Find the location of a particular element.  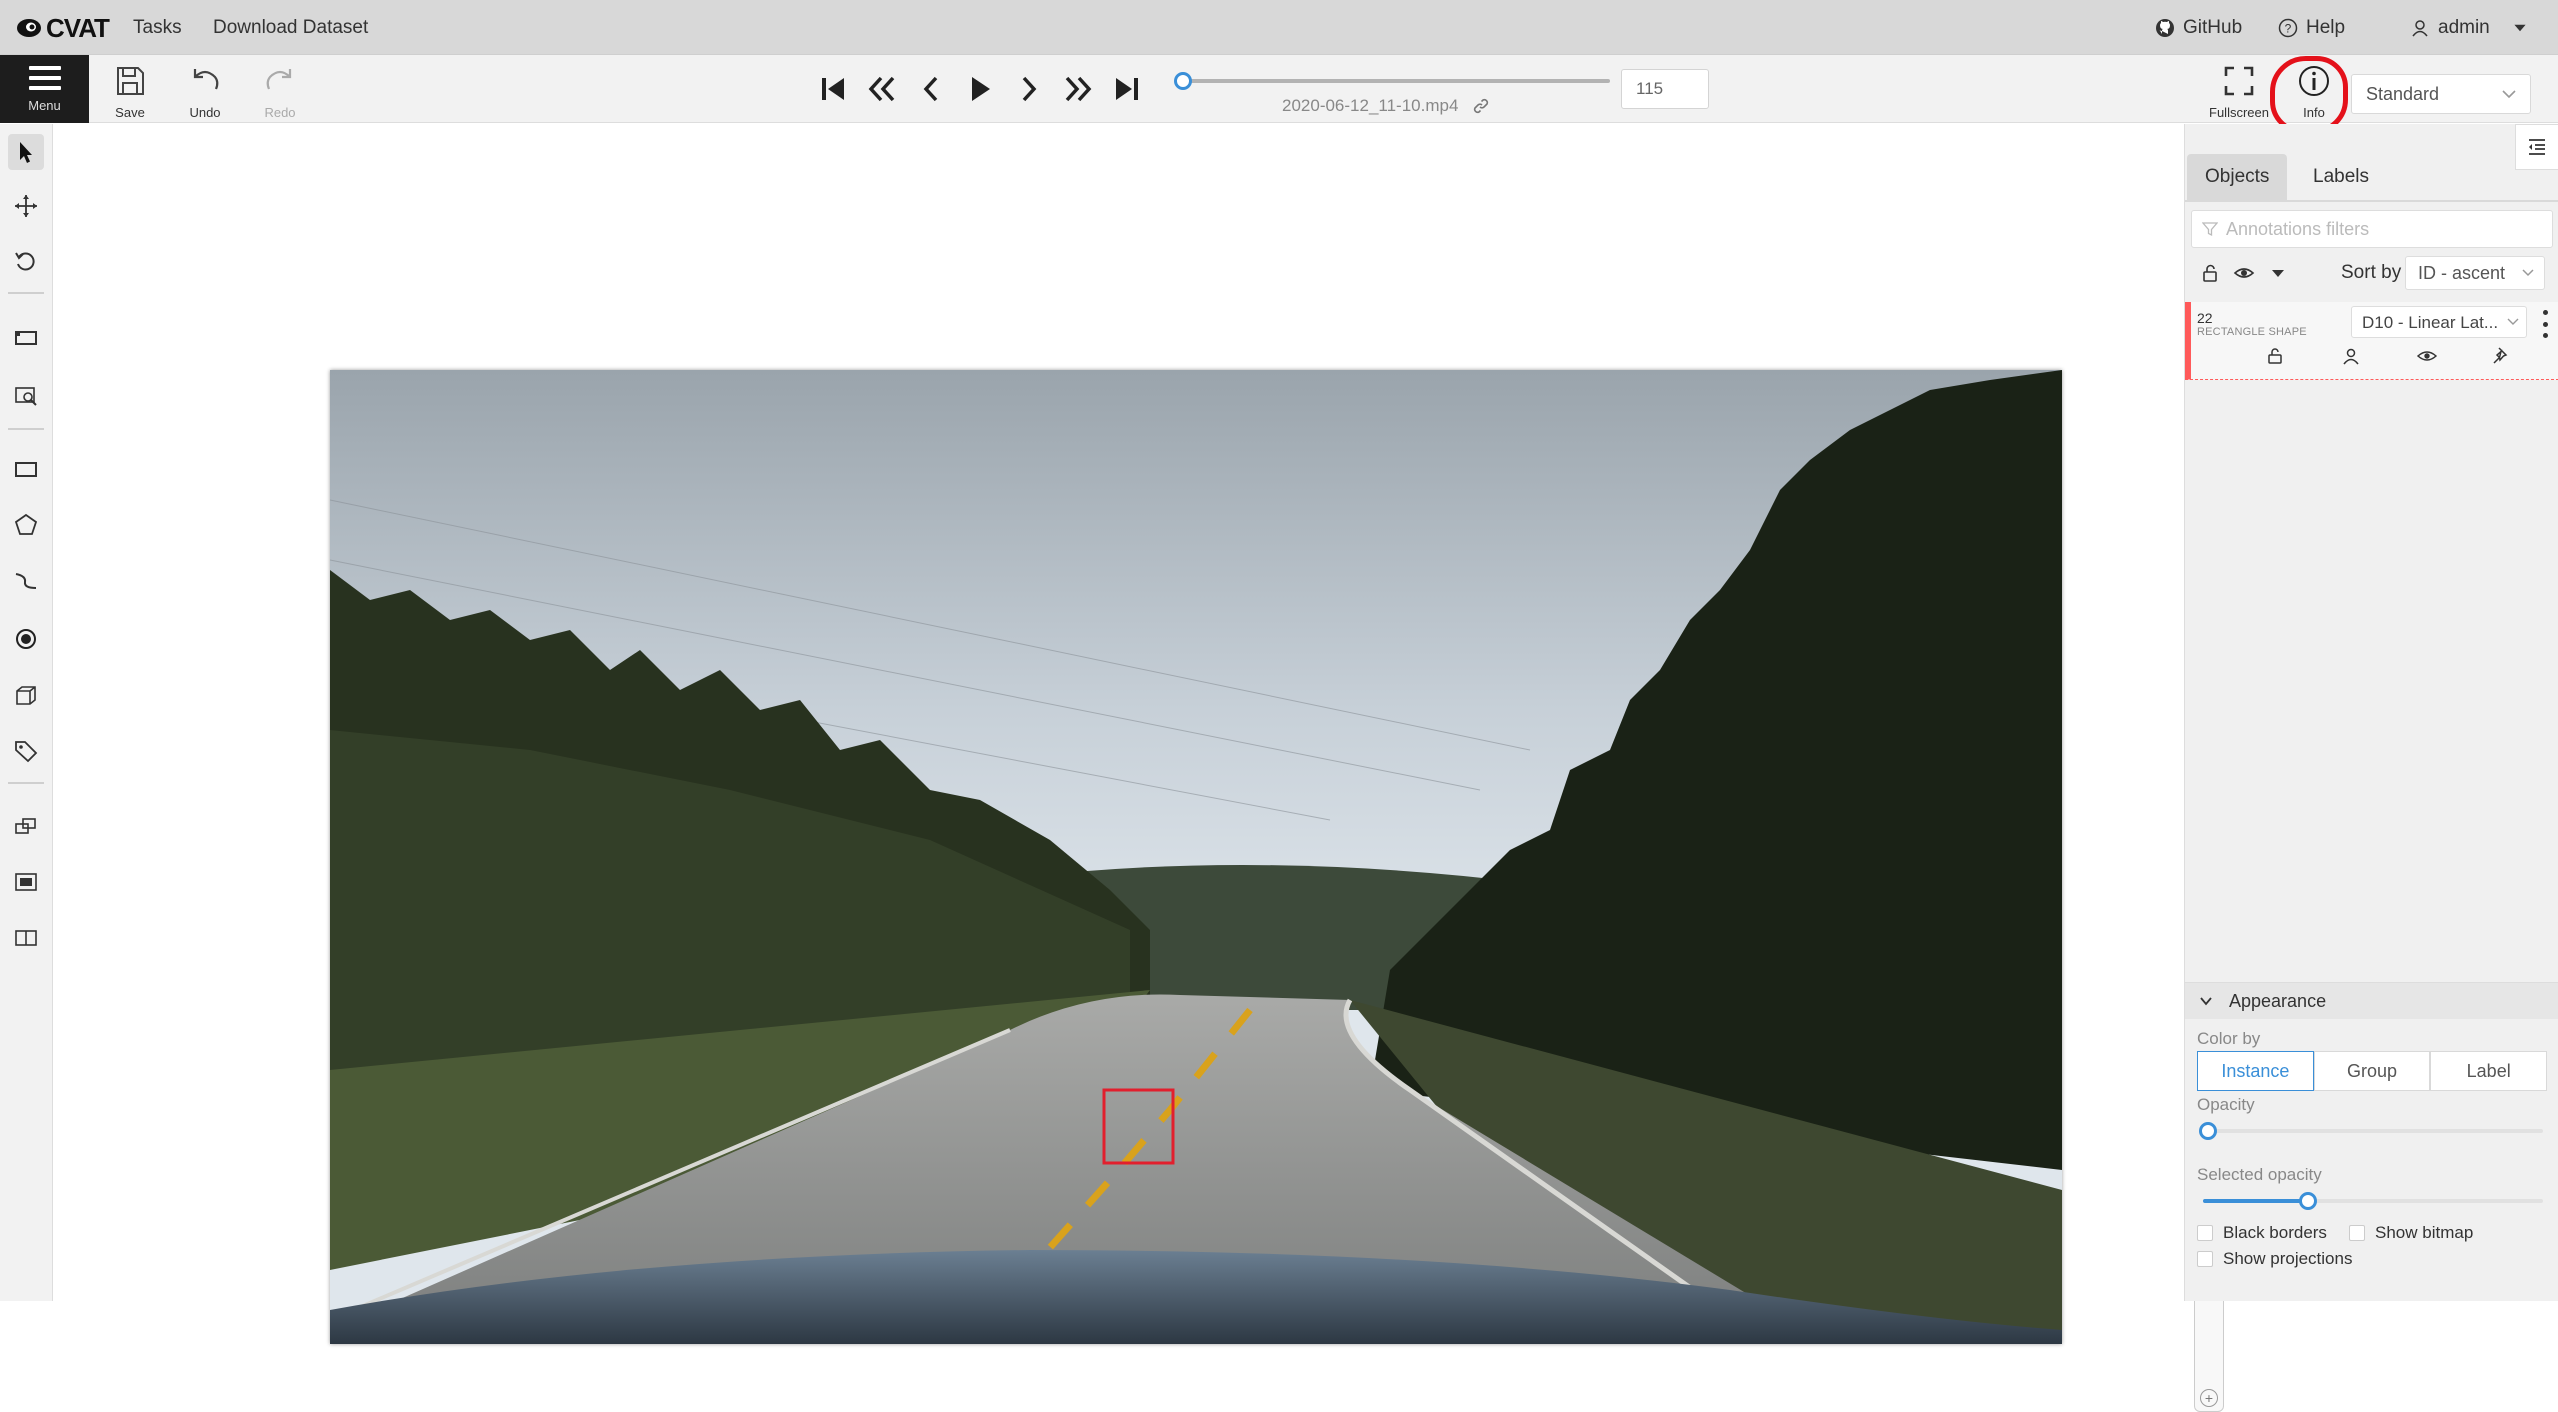

split-tool is located at coordinates (26, 938).